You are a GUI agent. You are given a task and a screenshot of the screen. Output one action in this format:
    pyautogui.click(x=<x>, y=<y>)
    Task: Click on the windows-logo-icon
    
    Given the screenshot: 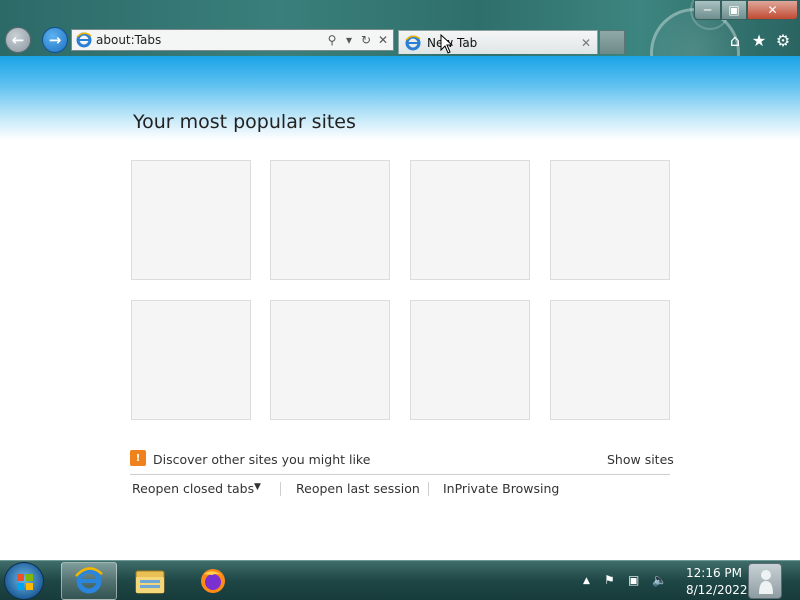 What is the action you would take?
    pyautogui.click(x=25, y=582)
    